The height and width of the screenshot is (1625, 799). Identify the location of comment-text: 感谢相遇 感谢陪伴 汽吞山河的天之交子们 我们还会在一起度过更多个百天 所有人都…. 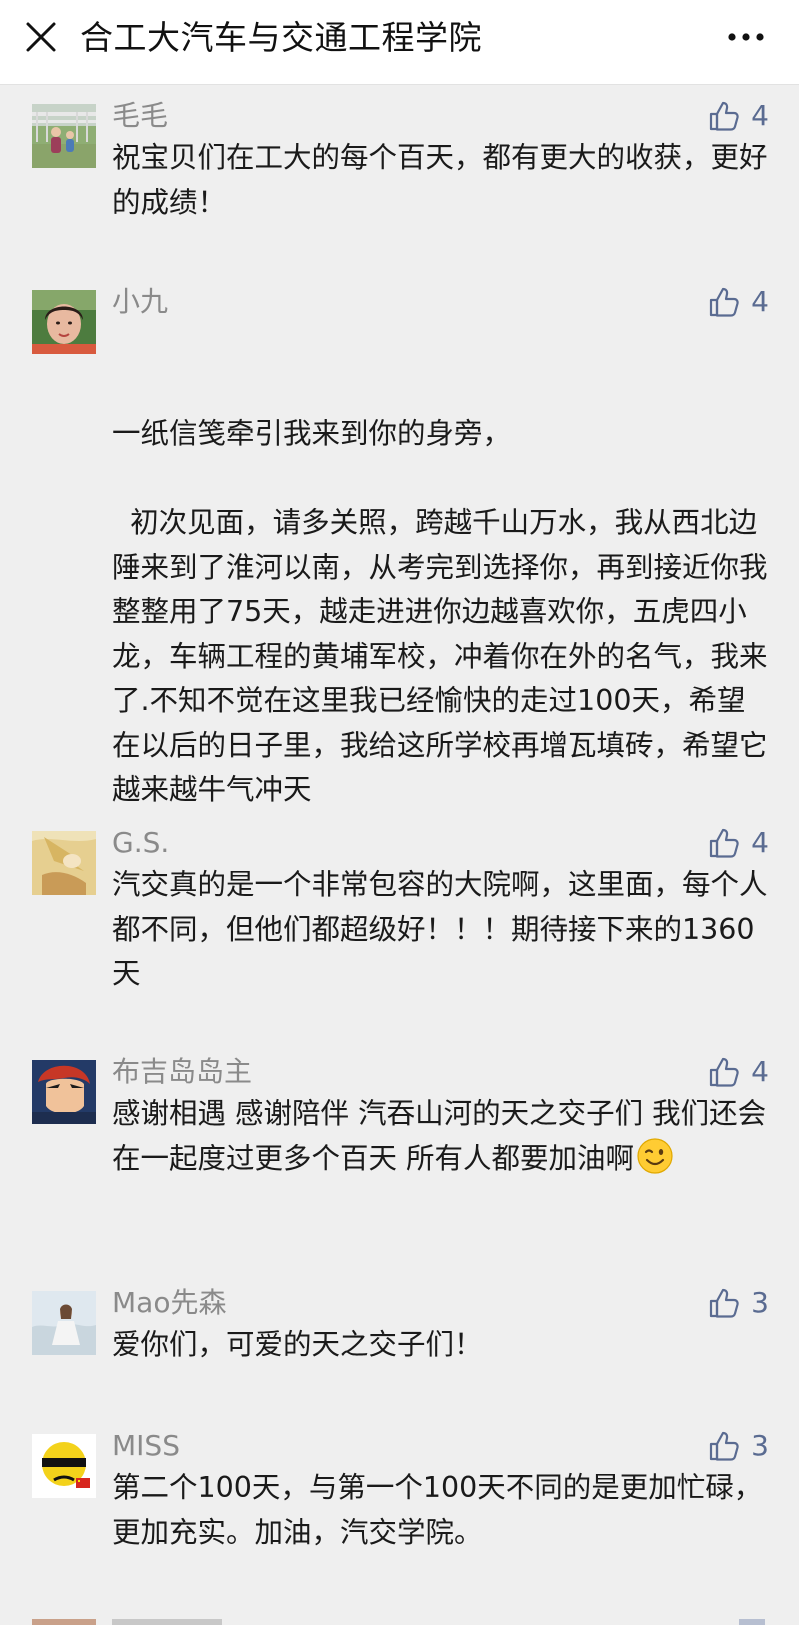
(442, 1136).